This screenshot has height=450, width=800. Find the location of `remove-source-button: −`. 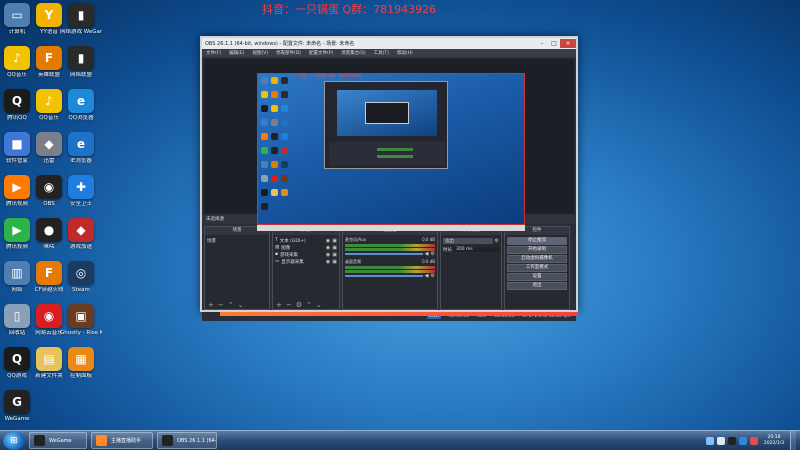

remove-source-button: − is located at coordinates (289, 305).